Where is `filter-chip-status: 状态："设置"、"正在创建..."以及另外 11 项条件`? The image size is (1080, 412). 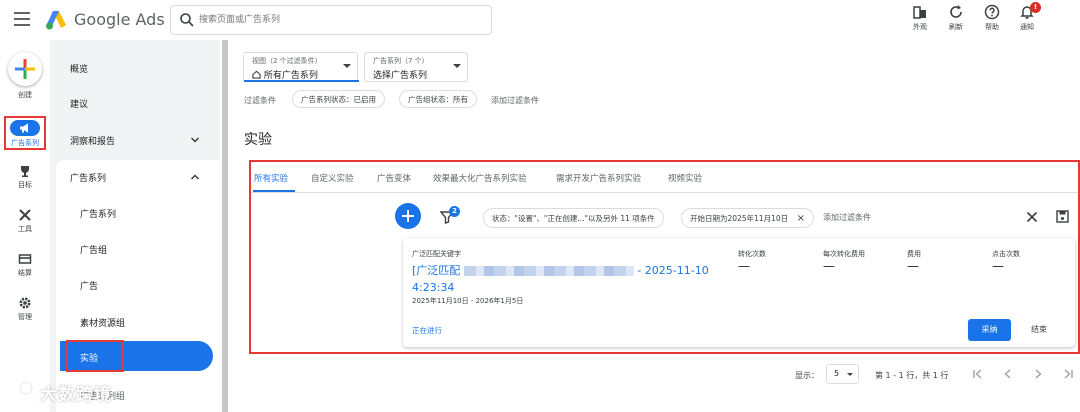 filter-chip-status: 状态："设置"、"正在创建..."以及另外 11 项条件 is located at coordinates (573, 218).